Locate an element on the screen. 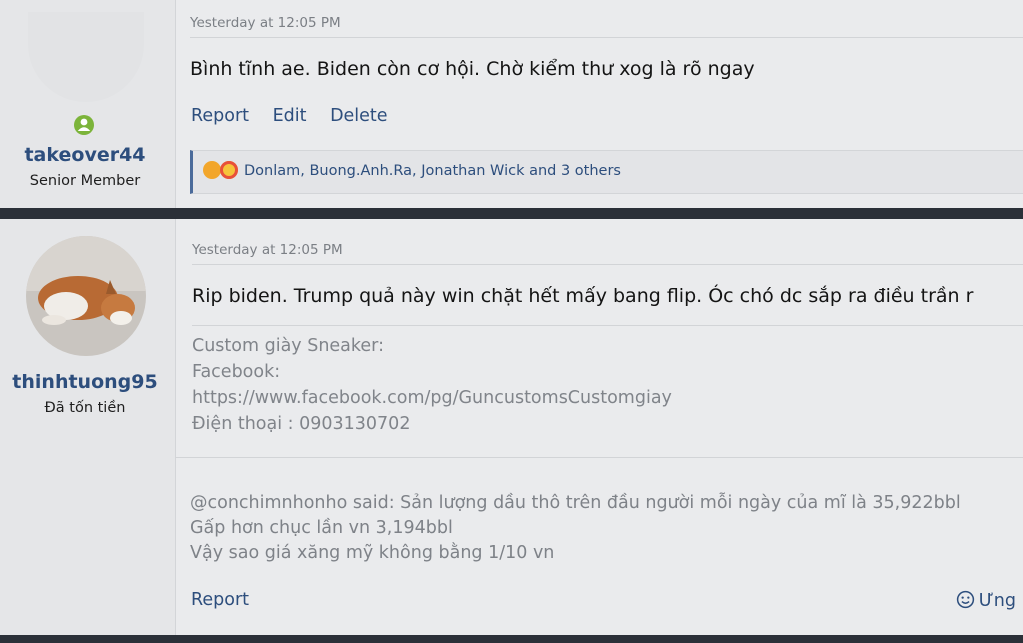  username: takeover44 is located at coordinates (85, 155).